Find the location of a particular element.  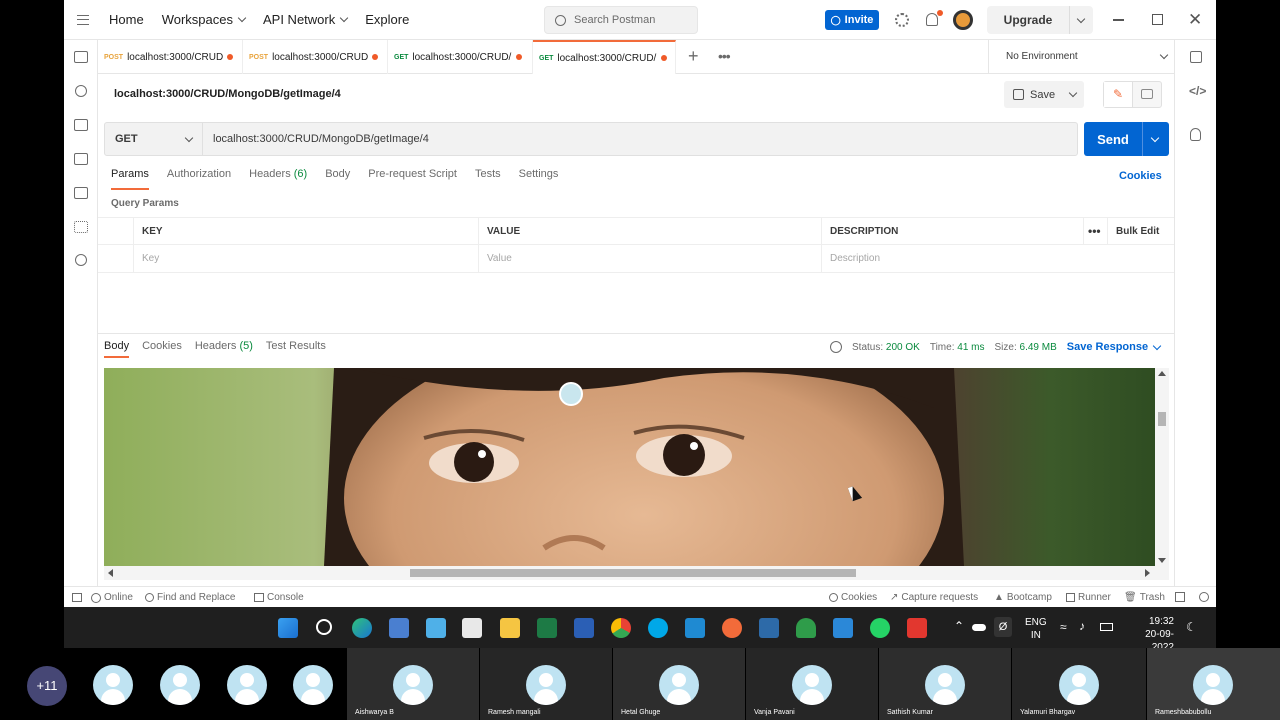

response-tab-body: Body is located at coordinates (117, 349).